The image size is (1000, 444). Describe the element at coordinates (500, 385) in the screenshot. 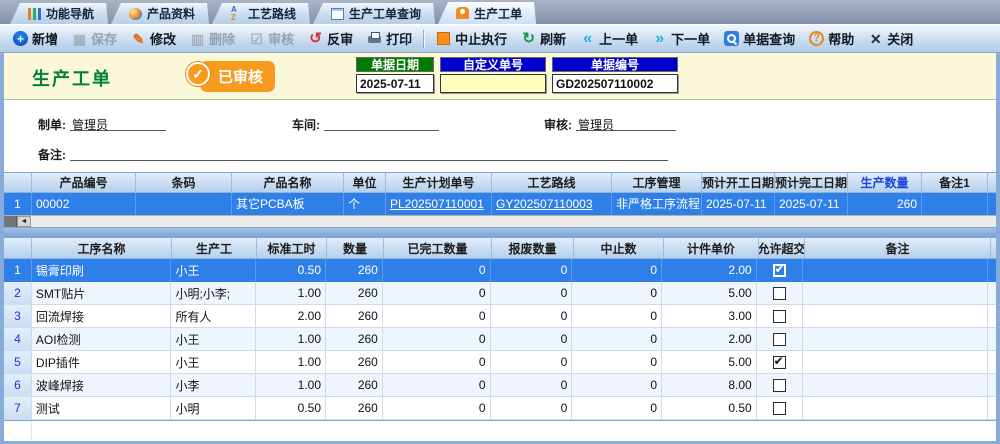

I see `process-row: 6 波峰焊接 小李 1.00 260 0 0 0 8.00` at that location.